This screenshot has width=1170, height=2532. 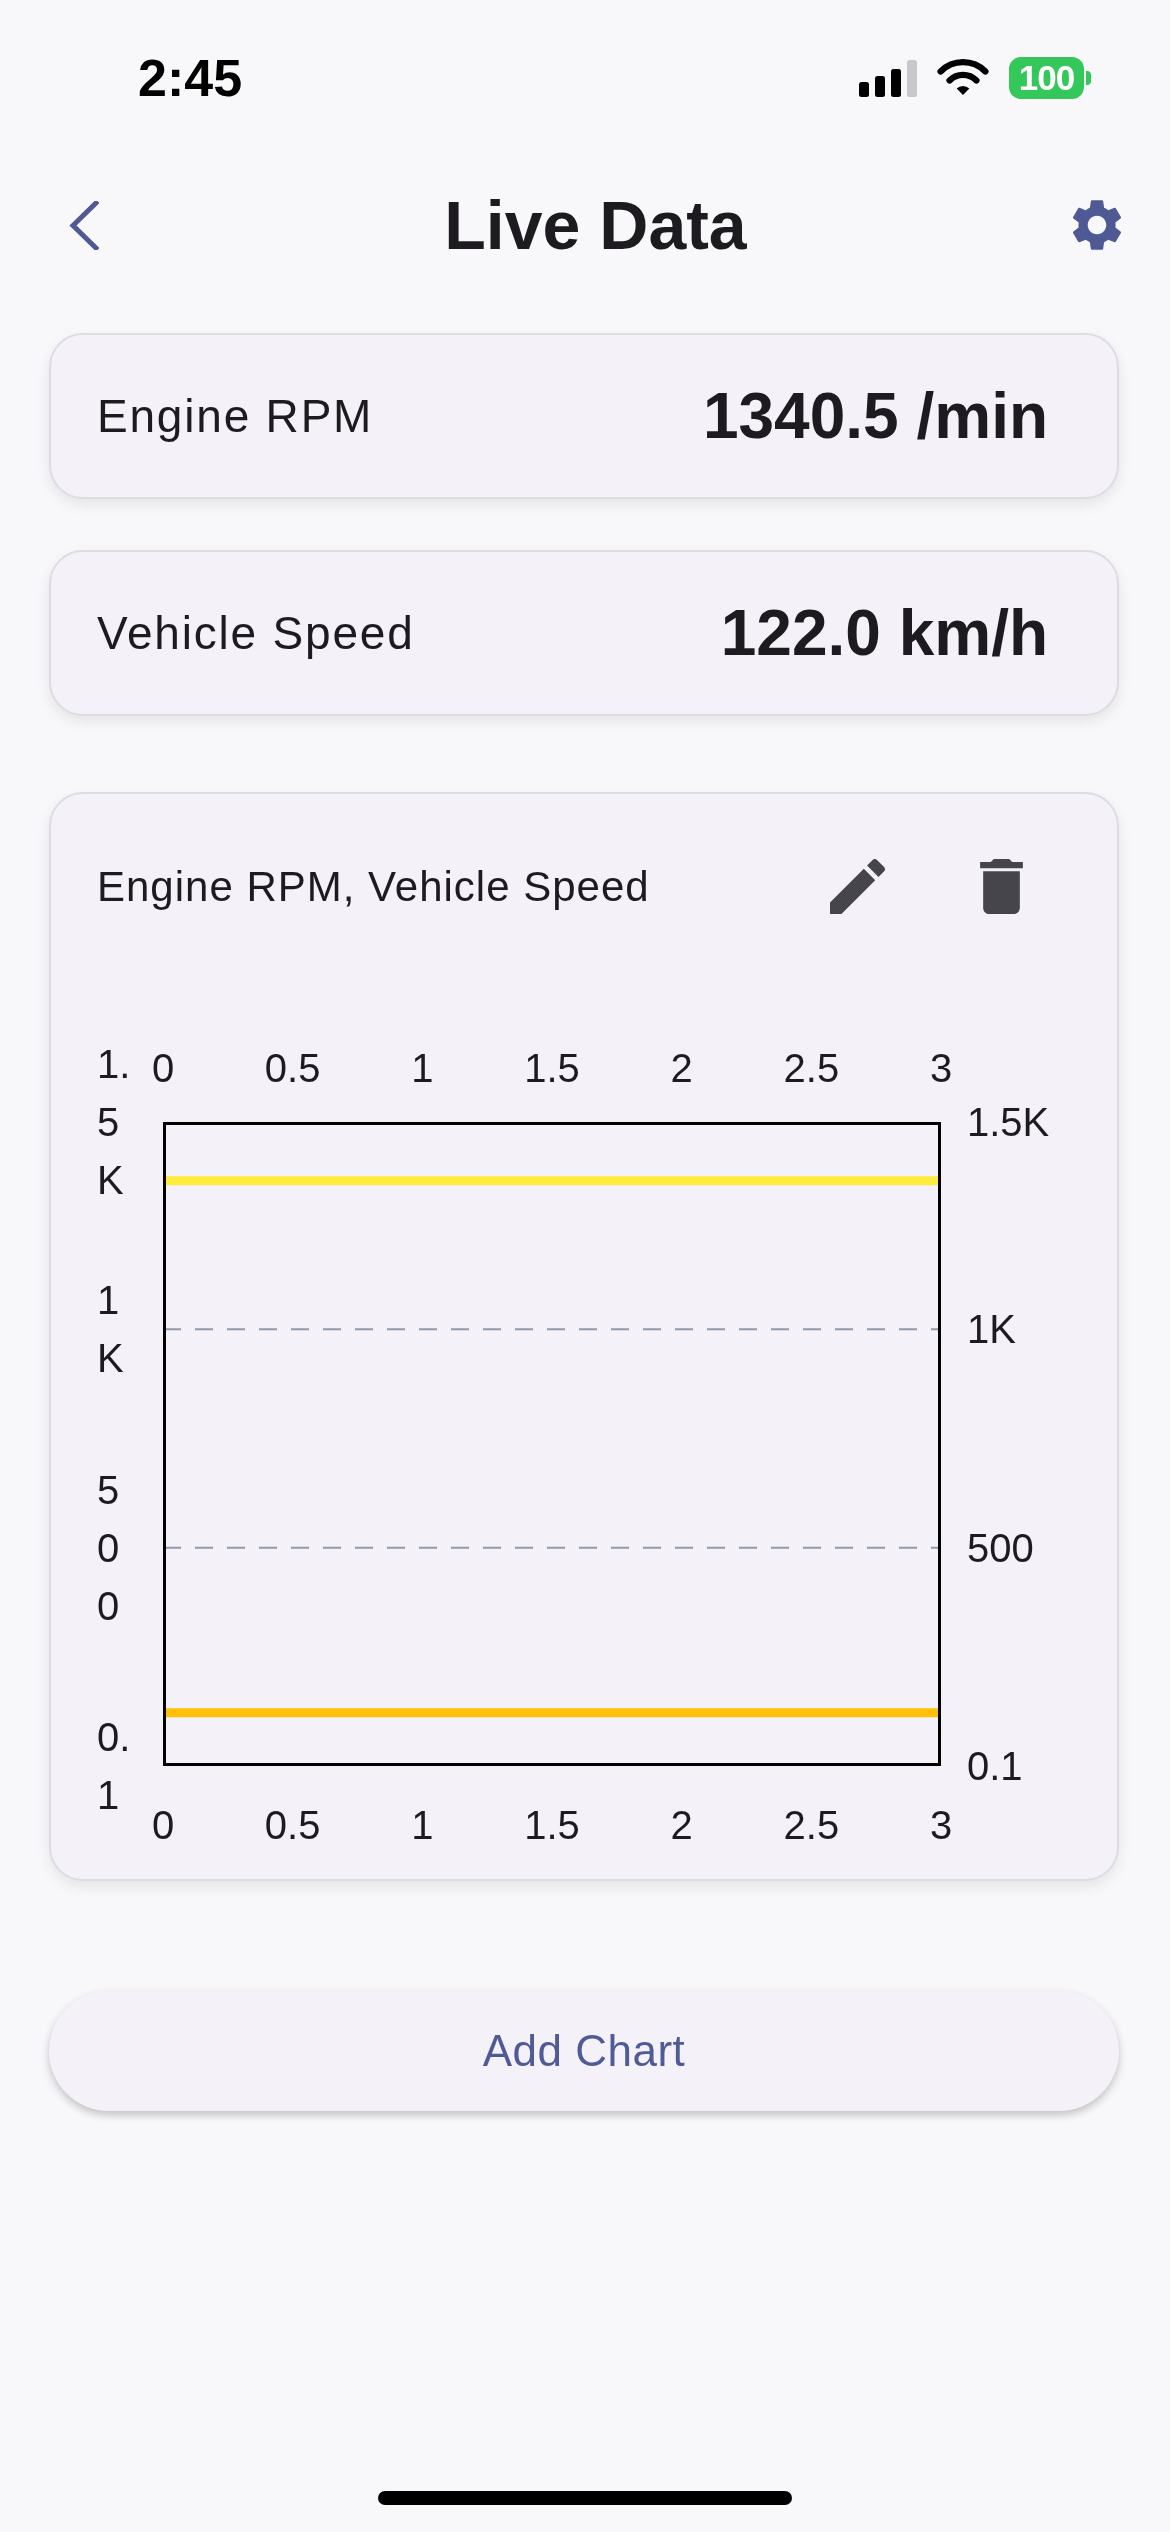 What do you see at coordinates (1050, 78) in the screenshot?
I see `battery-indicator: 100` at bounding box center [1050, 78].